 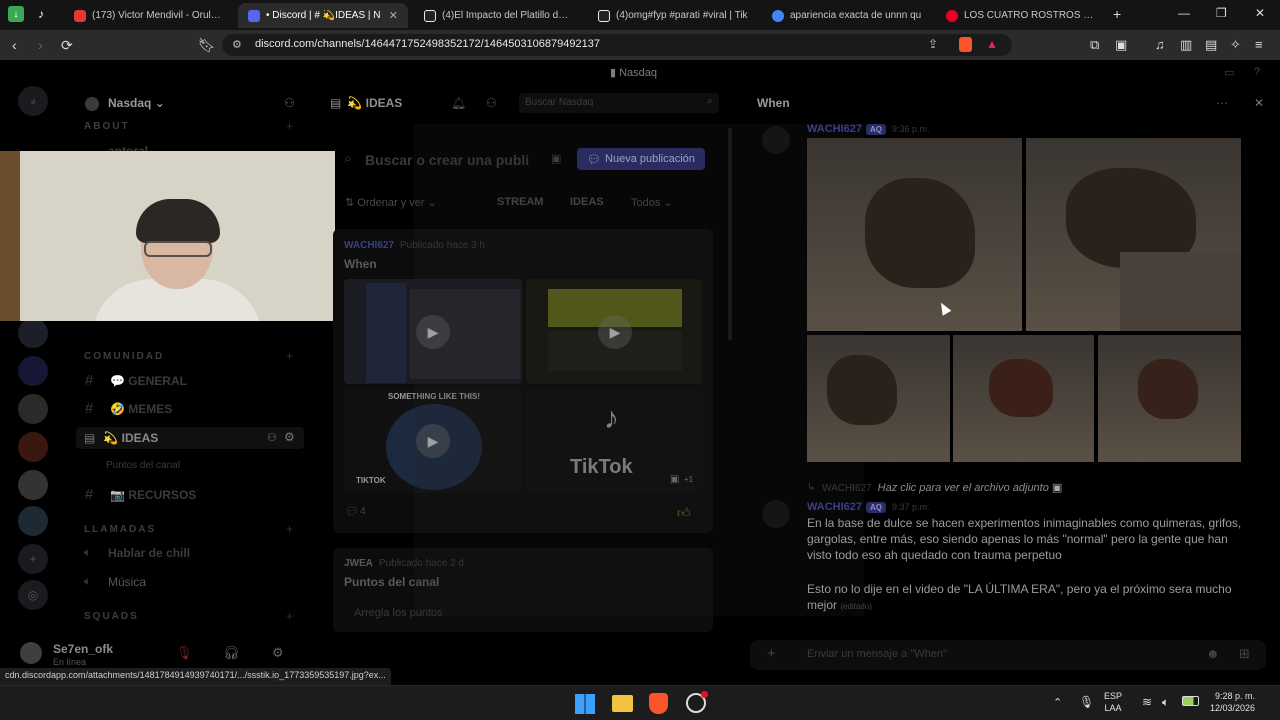 I want to click on media-icon: ♫, so click(x=1160, y=44).